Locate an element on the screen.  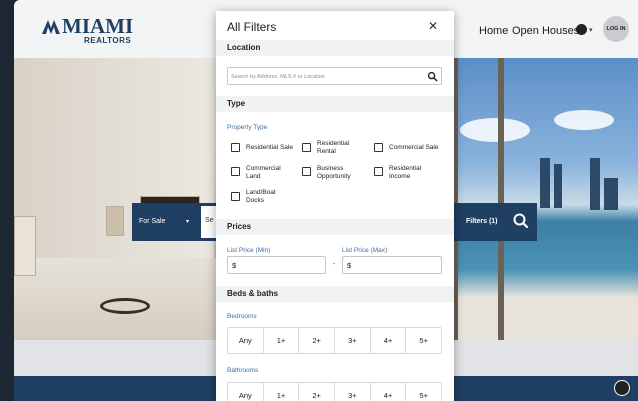
bedrooms-option-5: 5+ is located at coordinates (423, 340).